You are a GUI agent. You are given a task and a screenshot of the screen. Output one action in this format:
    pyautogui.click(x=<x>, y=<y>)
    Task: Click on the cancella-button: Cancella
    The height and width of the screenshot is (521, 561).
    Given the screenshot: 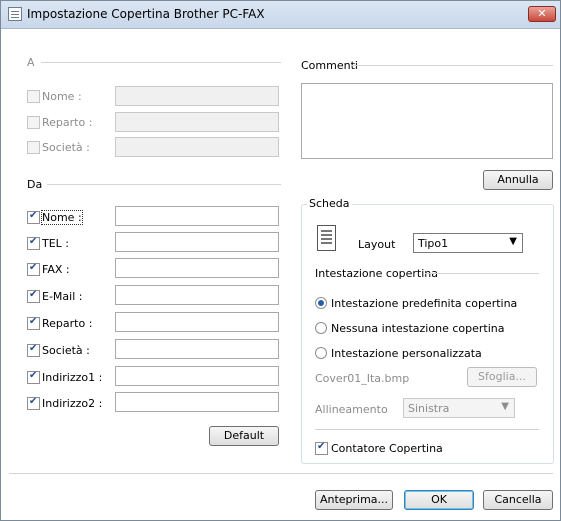 What is the action you would take?
    pyautogui.click(x=518, y=500)
    